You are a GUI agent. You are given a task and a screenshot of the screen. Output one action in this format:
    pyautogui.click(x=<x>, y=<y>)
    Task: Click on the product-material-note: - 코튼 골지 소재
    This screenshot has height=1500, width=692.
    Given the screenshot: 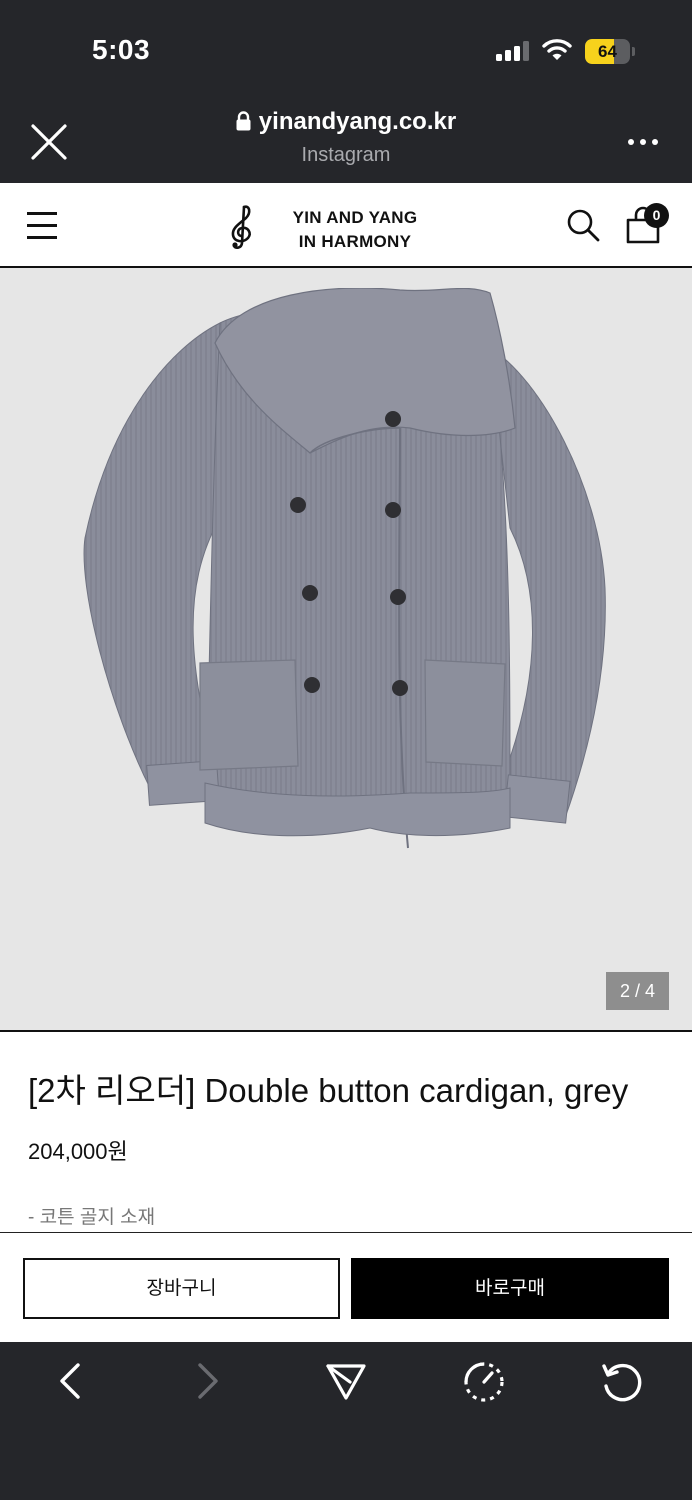 What is the action you would take?
    pyautogui.click(x=92, y=1217)
    